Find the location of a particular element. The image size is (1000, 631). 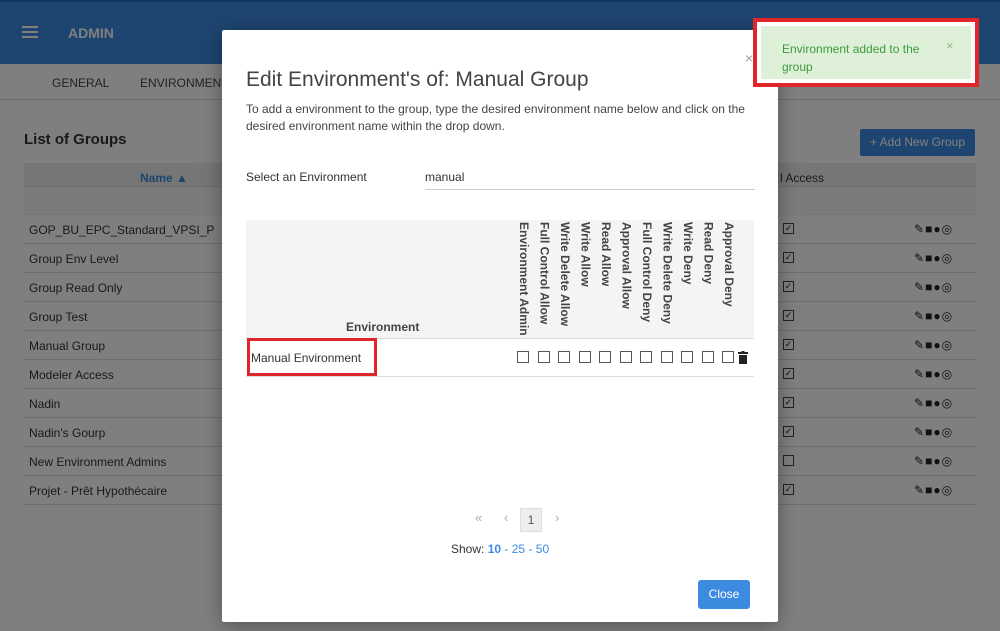

page-size-selector: Show: 10 - 25 - 50 is located at coordinates (500, 549).